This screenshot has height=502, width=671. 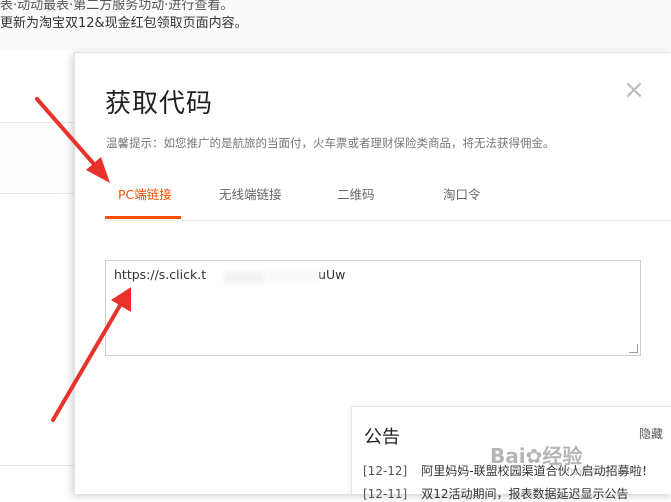 I want to click on announcement-text: 阿里妈妈-联盟校园渠道合伙人启动招募啦！, so click(x=537, y=471).